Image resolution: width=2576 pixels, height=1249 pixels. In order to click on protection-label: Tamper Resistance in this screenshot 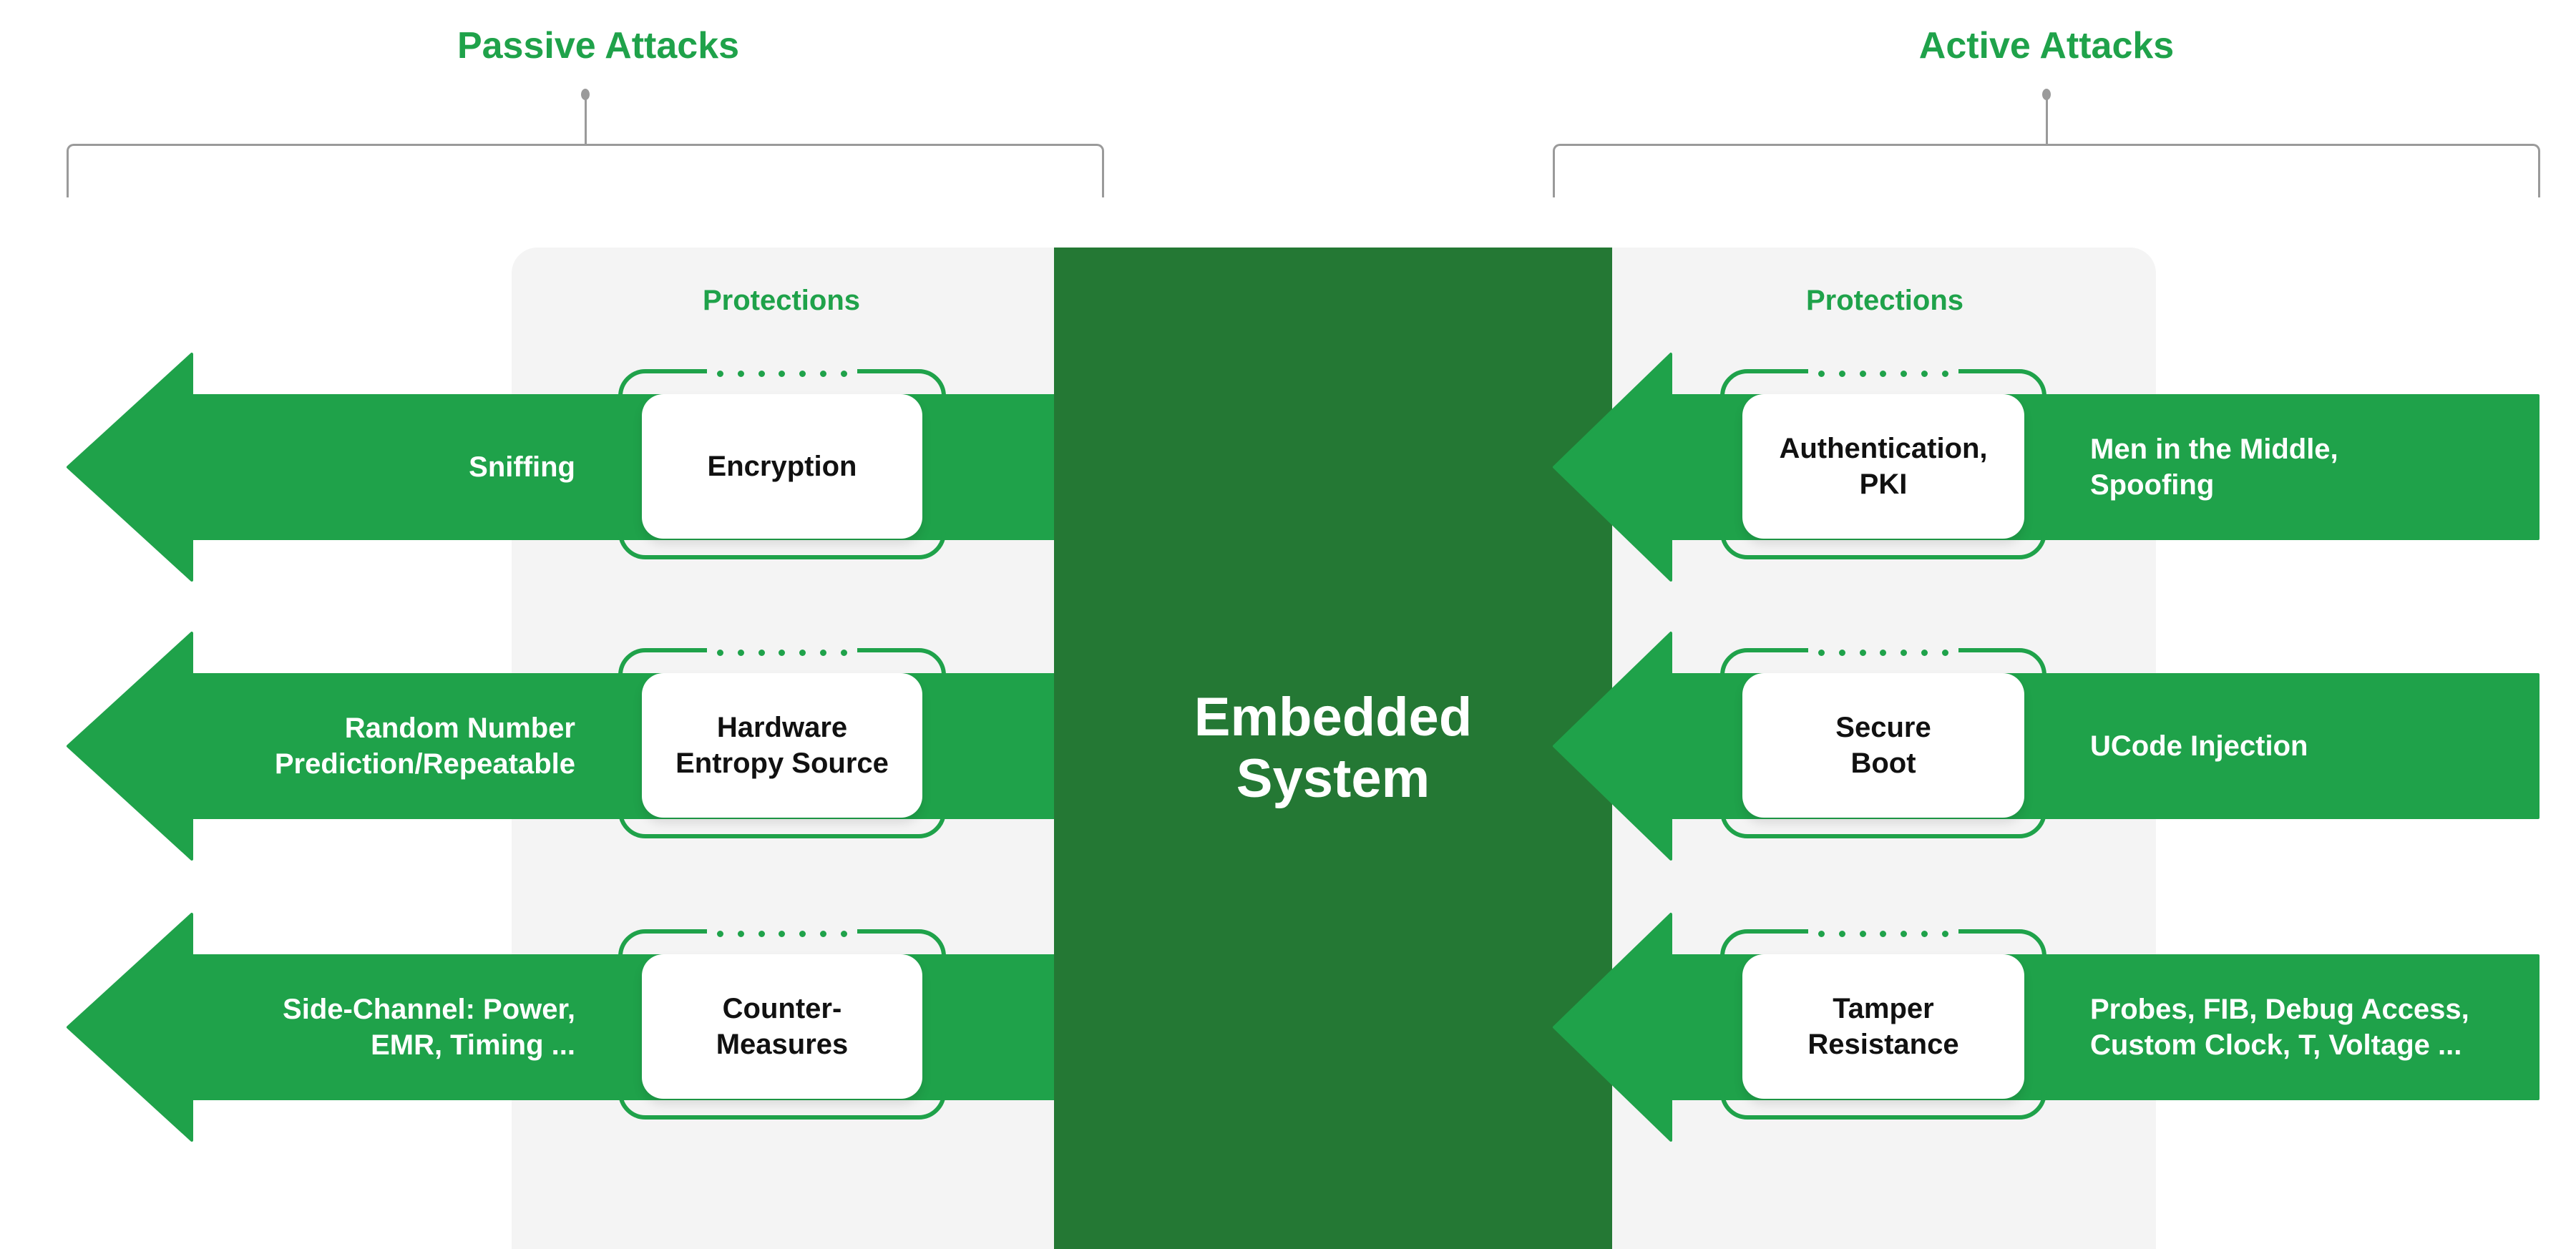, I will do `click(1883, 1026)`.